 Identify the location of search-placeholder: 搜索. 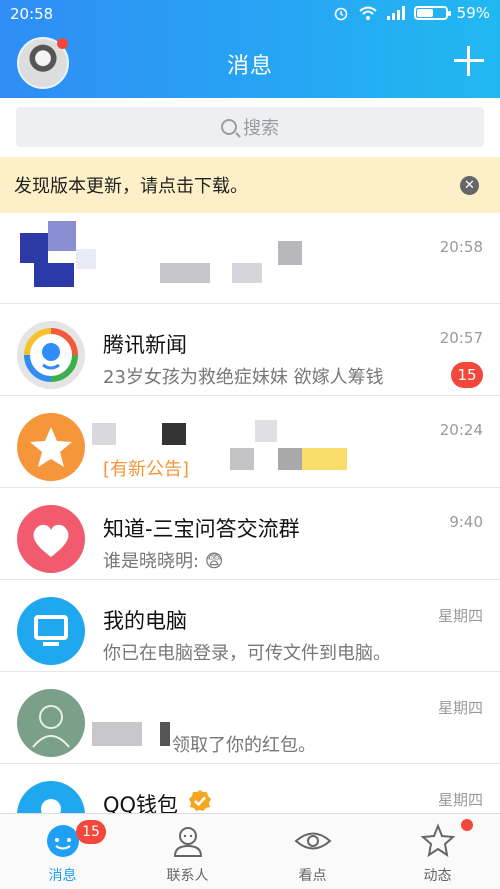
(261, 128).